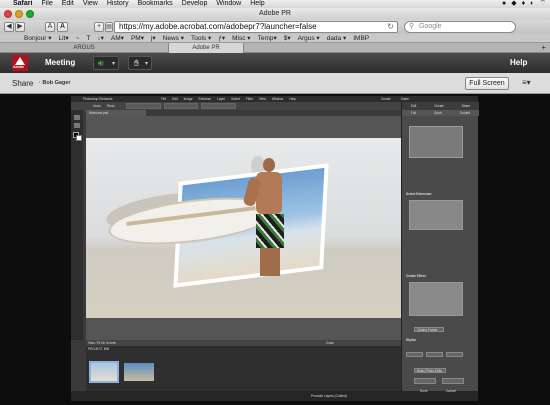  What do you see at coordinates (425, 385) in the screenshot?
I see `pse-done-button: Done` at bounding box center [425, 385].